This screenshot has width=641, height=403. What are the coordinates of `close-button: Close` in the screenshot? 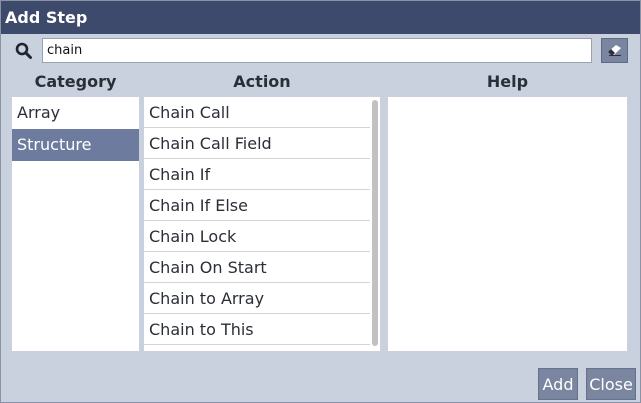 It's located at (611, 384).